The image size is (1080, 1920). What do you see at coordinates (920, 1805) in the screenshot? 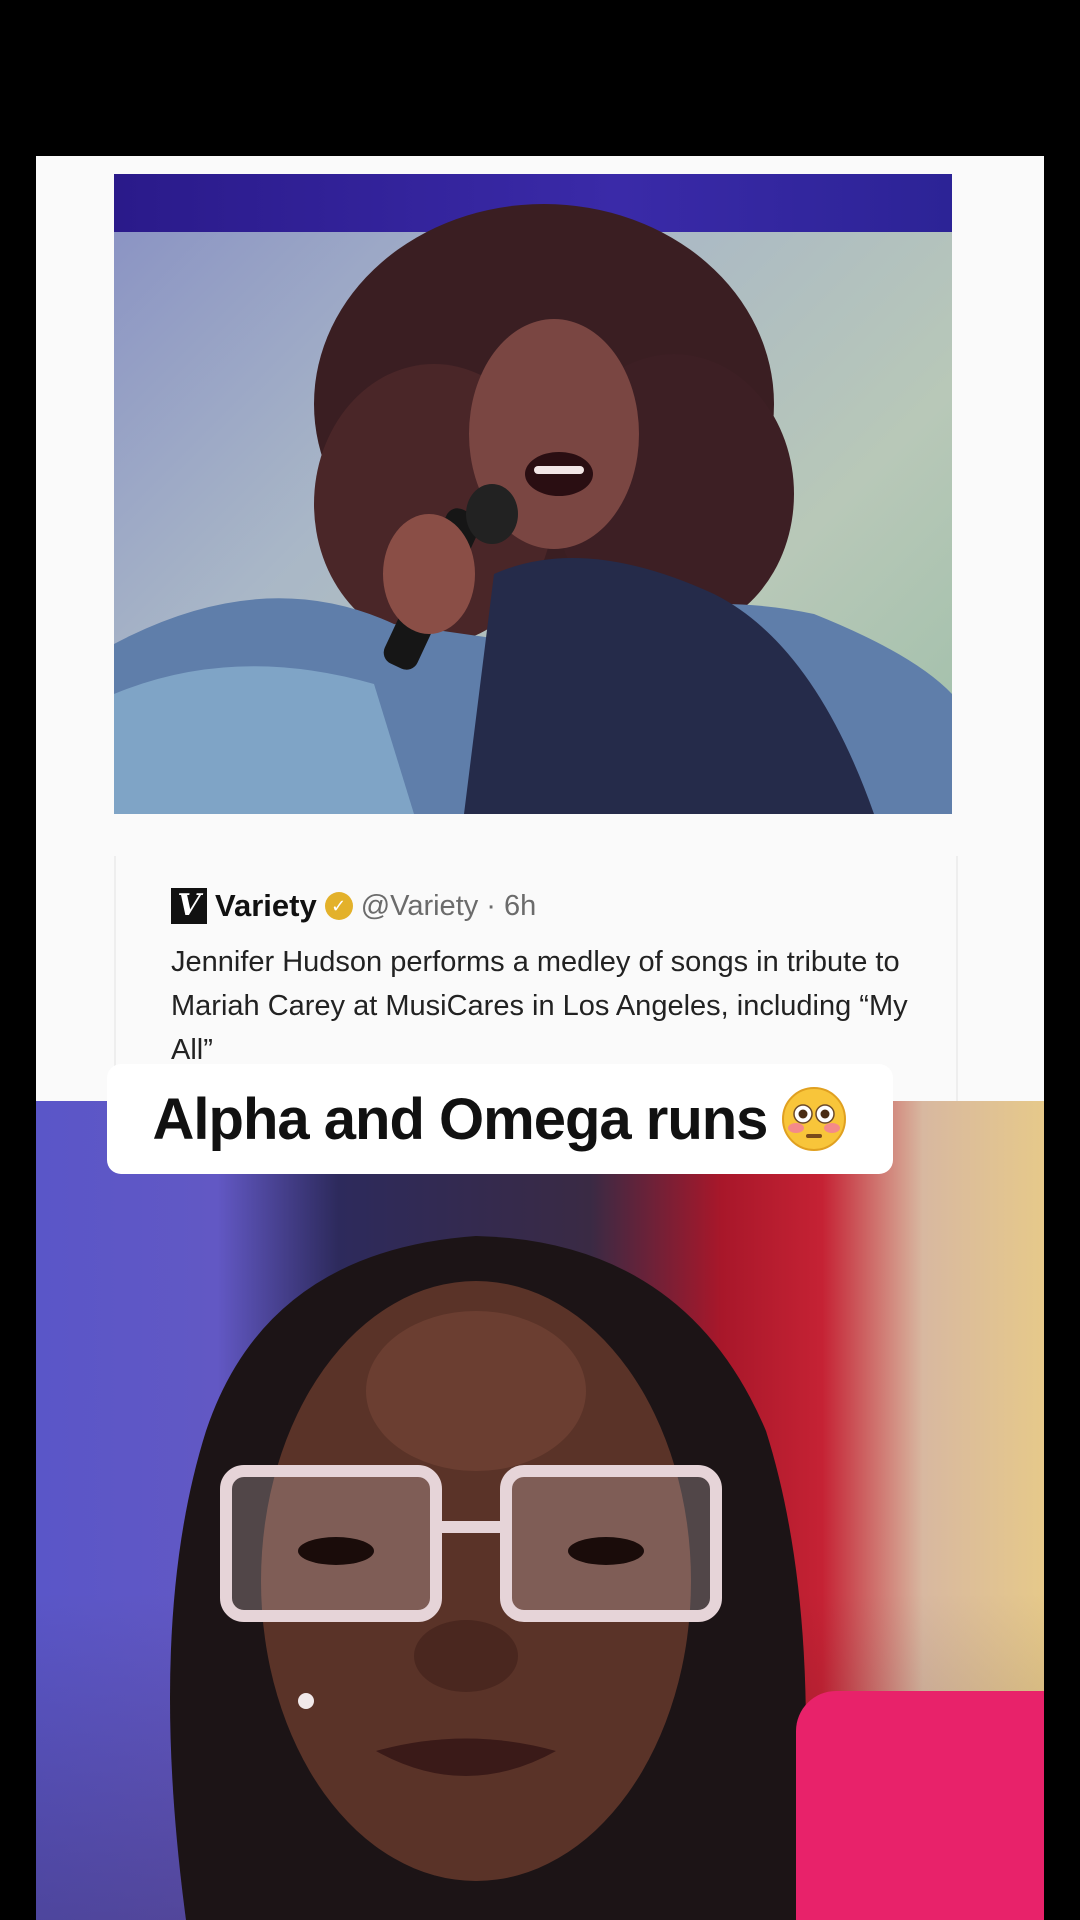
I see `pink-shirt` at bounding box center [920, 1805].